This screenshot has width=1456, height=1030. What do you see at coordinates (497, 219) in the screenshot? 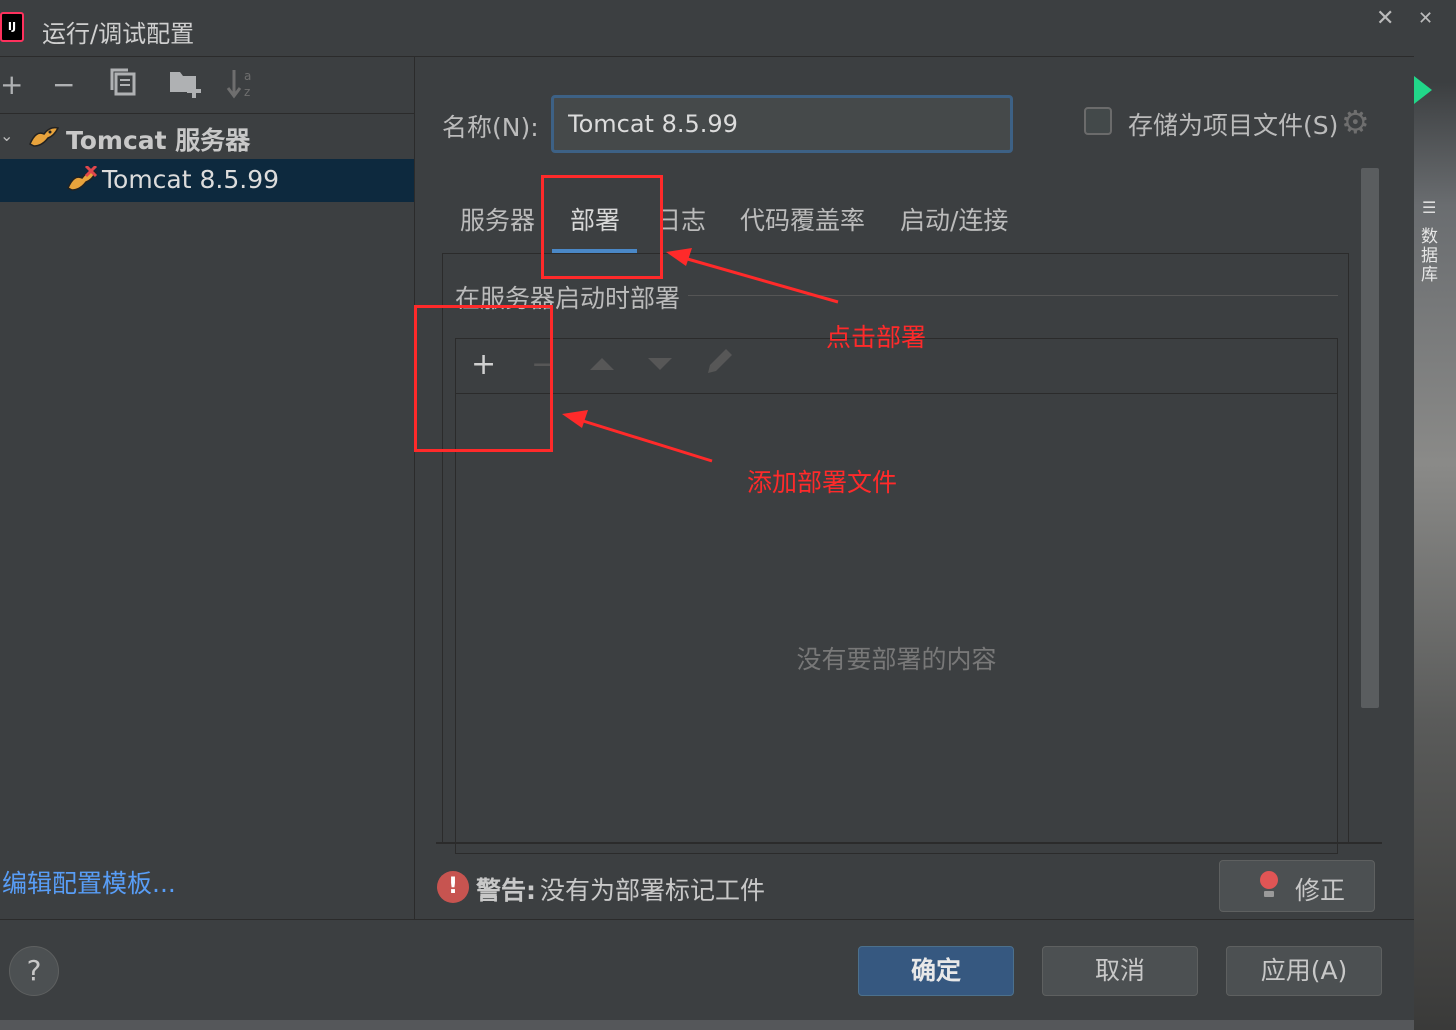
I see `tab-server: 服务器` at bounding box center [497, 219].